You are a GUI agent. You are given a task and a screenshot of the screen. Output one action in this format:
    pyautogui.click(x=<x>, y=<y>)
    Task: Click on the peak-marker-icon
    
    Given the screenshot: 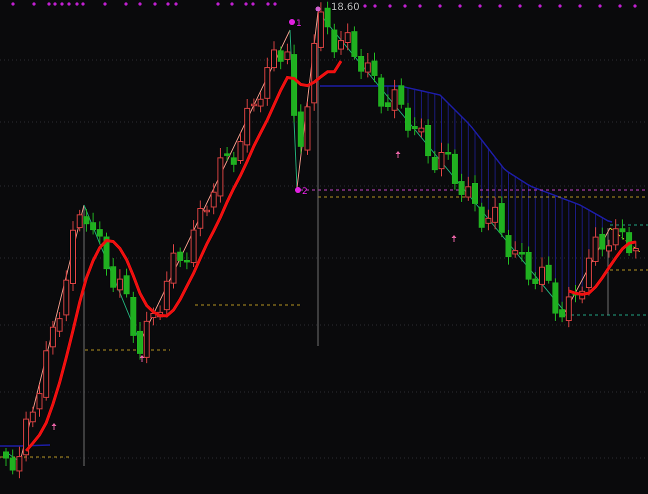 What is the action you would take?
    pyautogui.click(x=318, y=9)
    